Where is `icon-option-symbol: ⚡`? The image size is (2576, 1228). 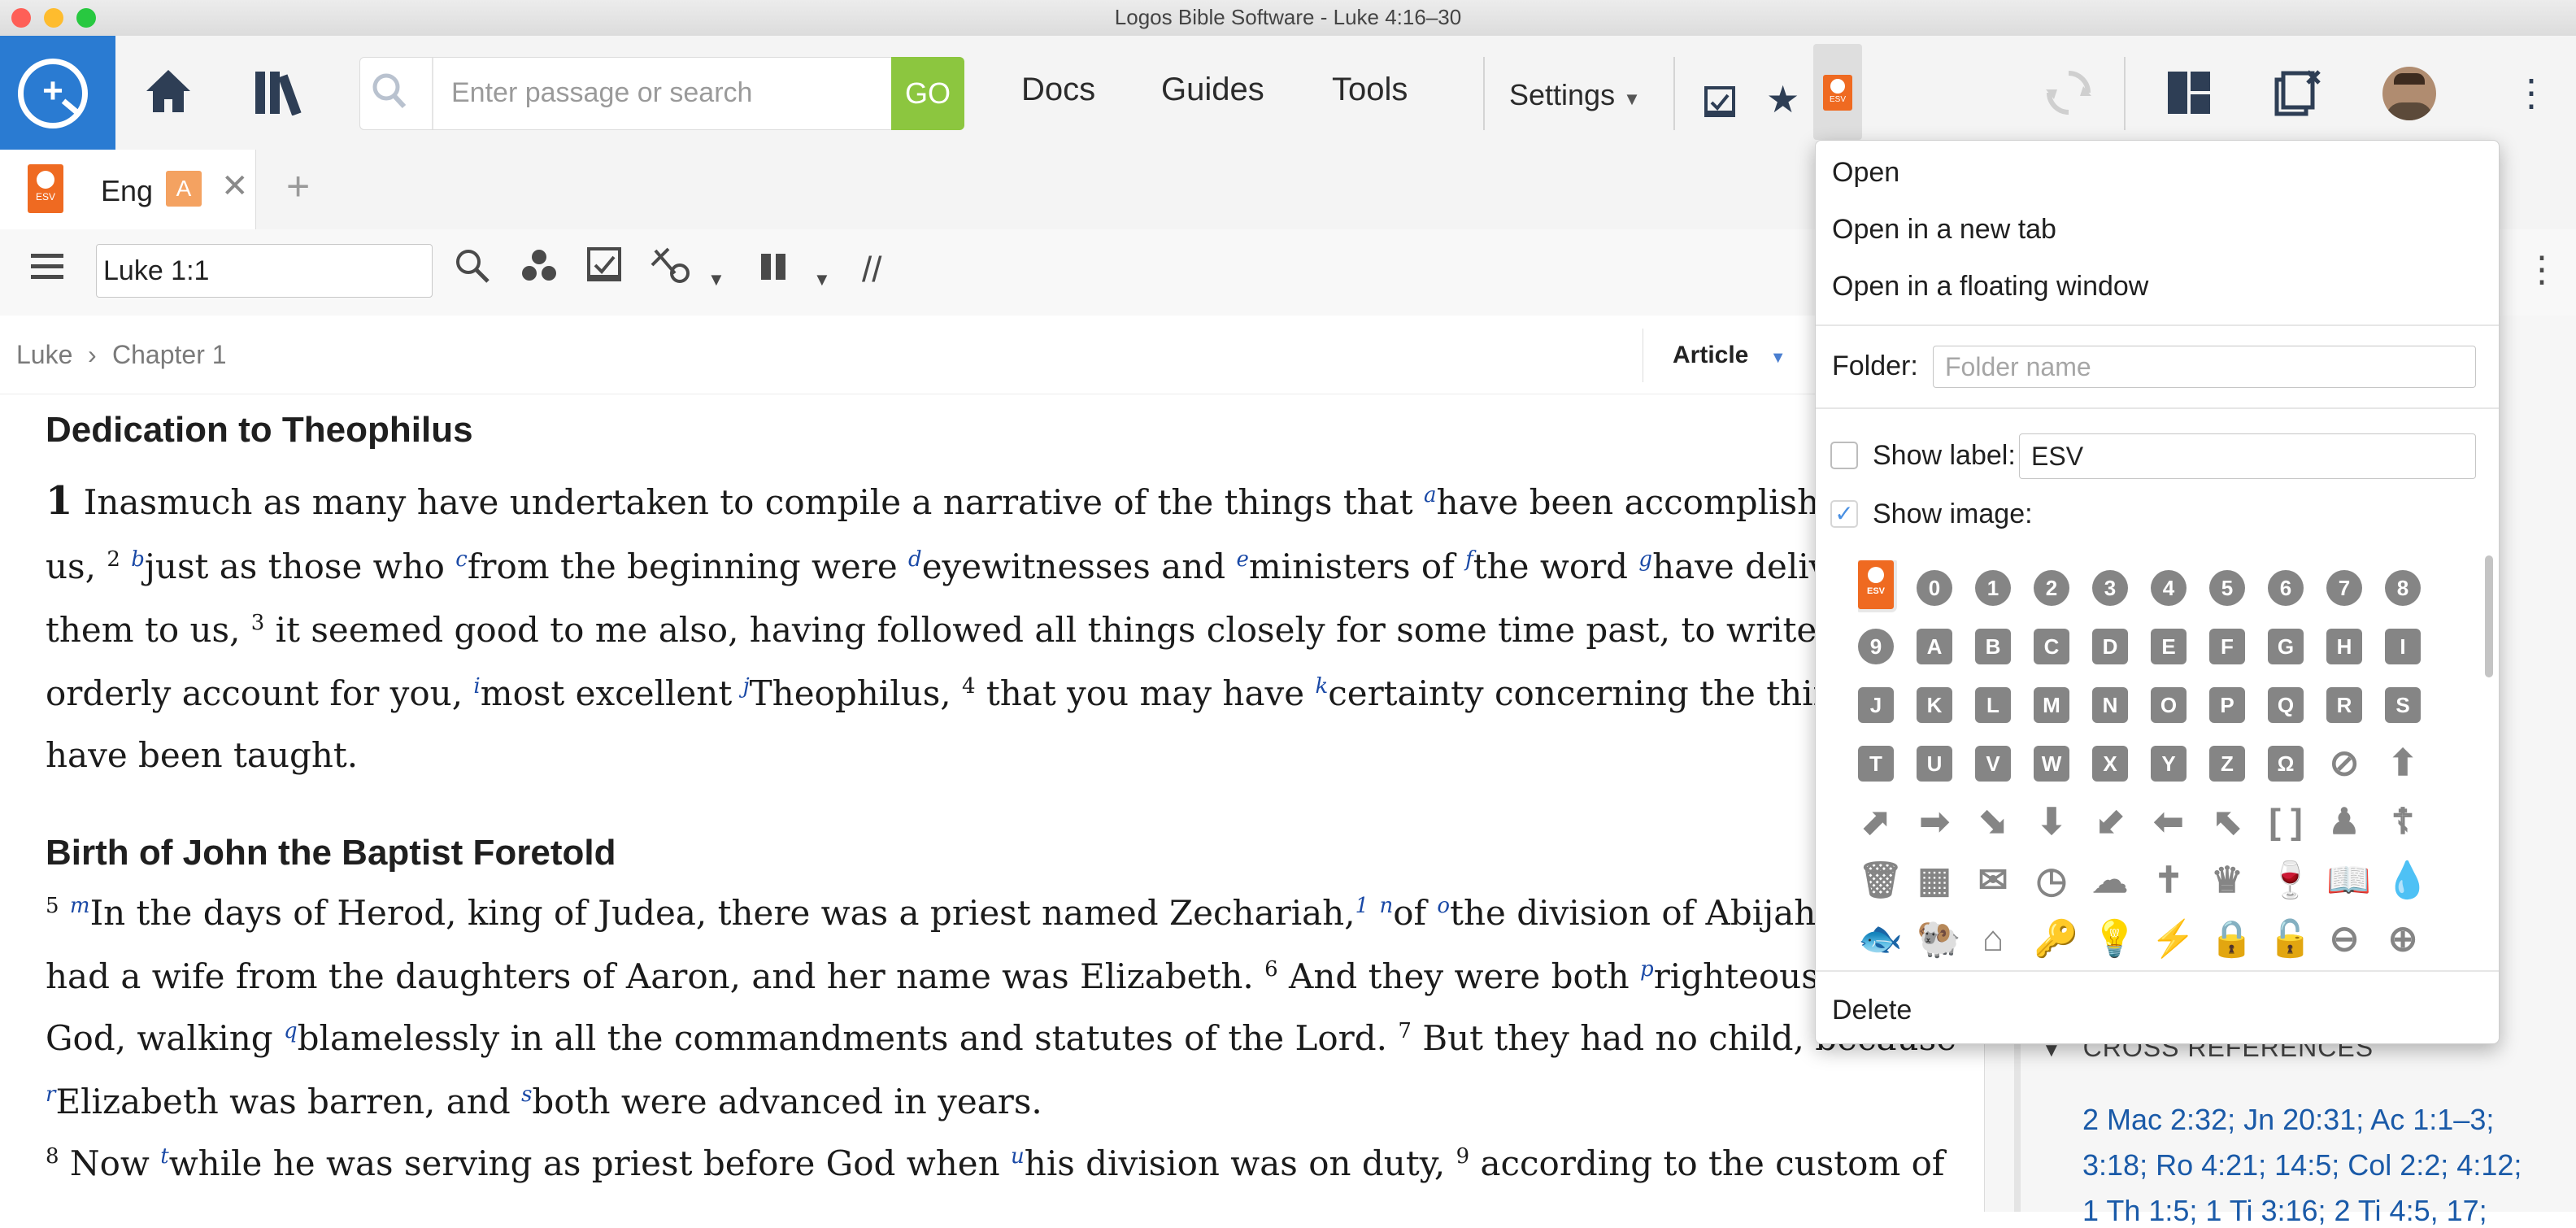 icon-option-symbol: ⚡ is located at coordinates (2173, 939).